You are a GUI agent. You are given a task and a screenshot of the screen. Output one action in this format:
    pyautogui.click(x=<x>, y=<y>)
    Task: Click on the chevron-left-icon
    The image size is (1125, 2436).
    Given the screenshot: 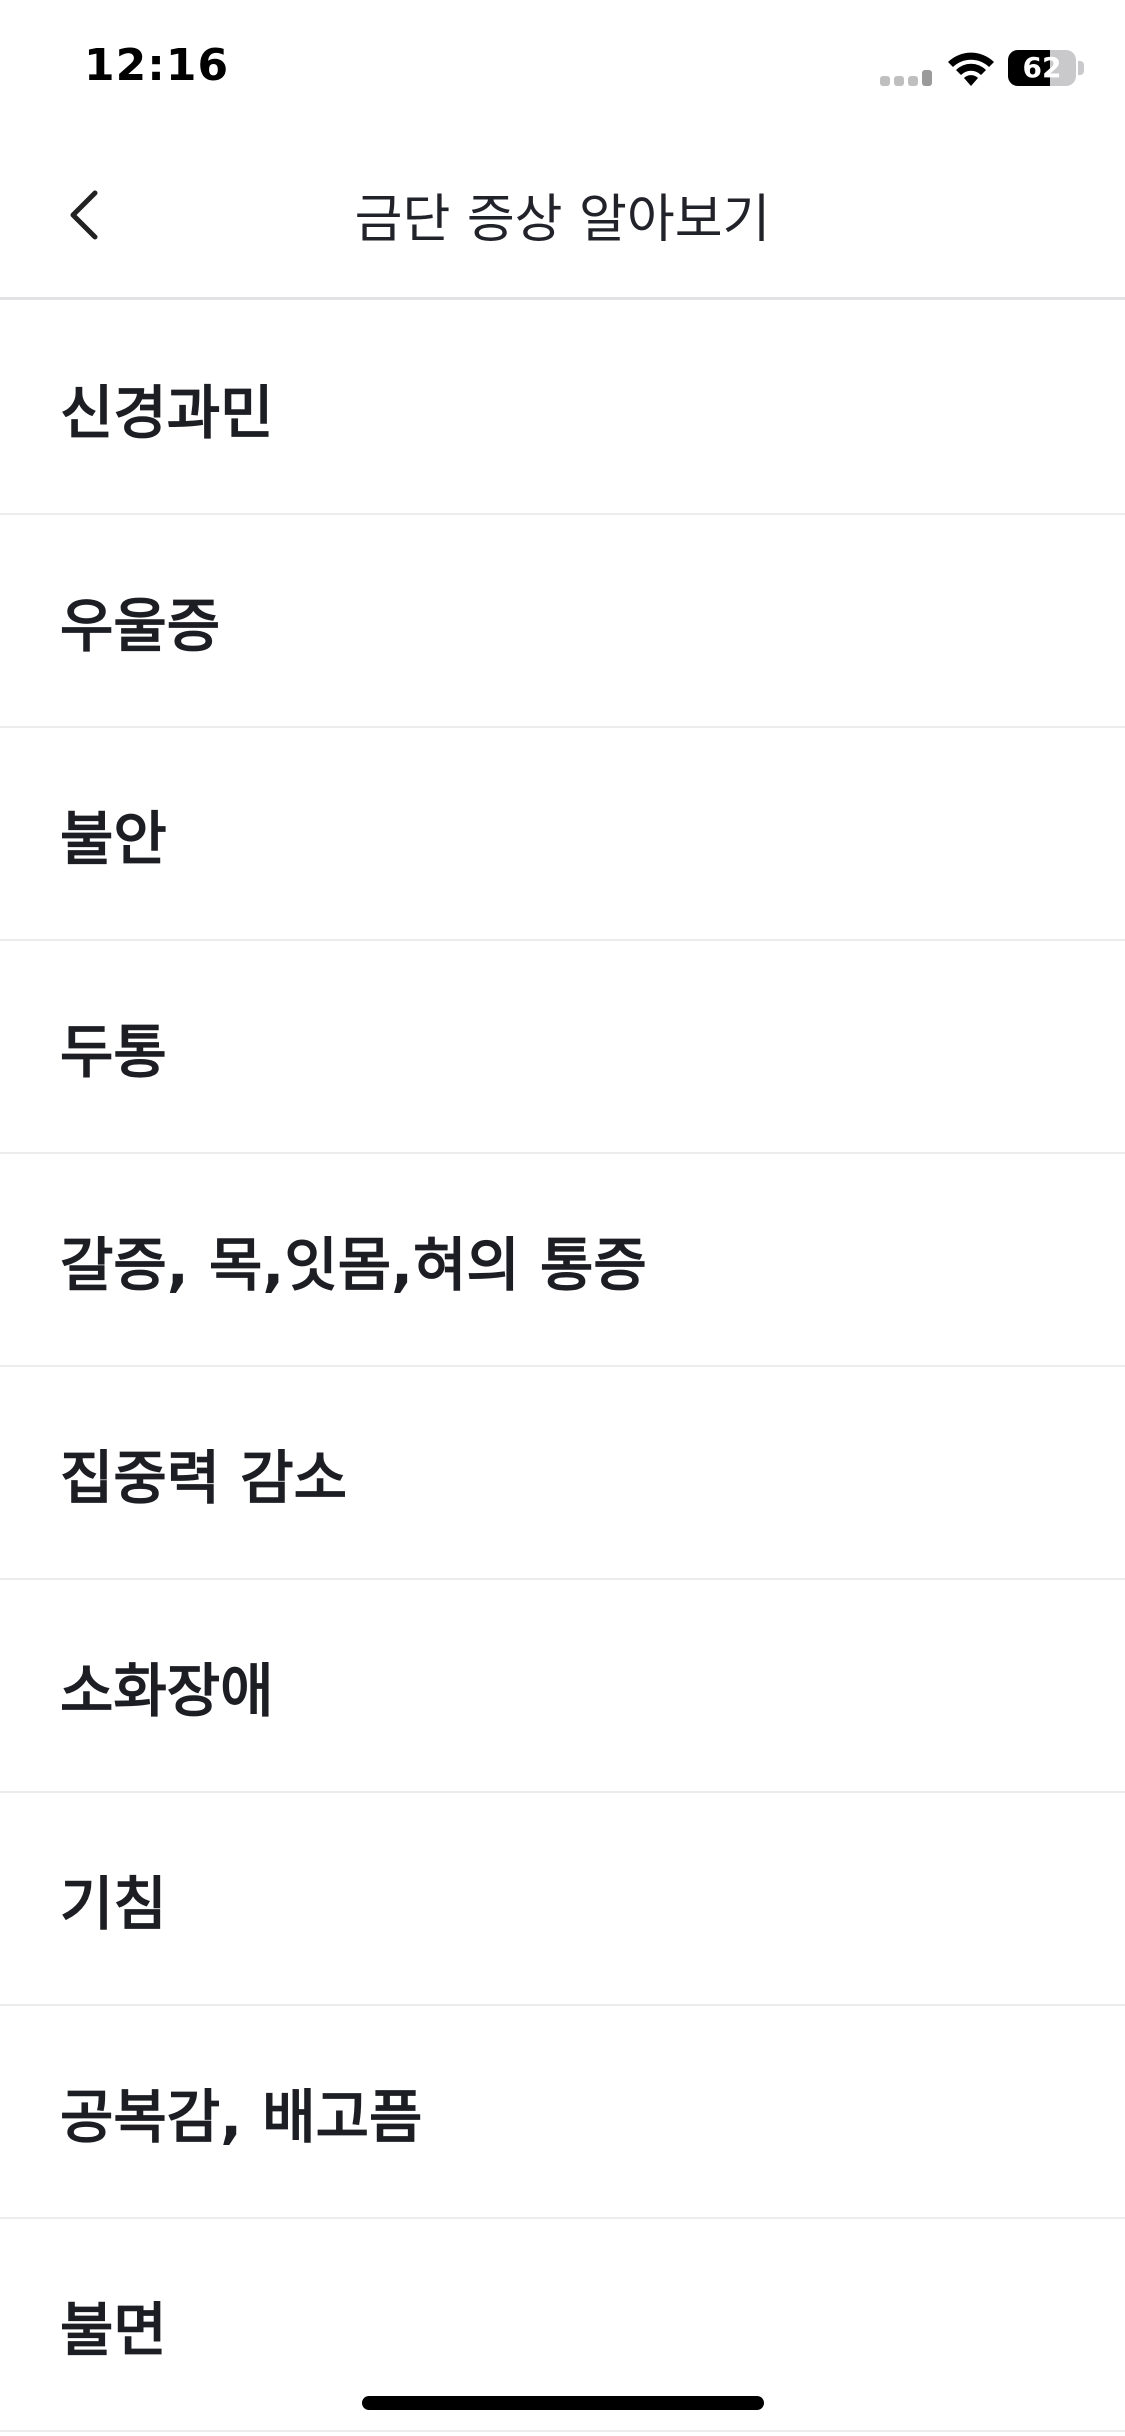 What is the action you would take?
    pyautogui.click(x=84, y=215)
    